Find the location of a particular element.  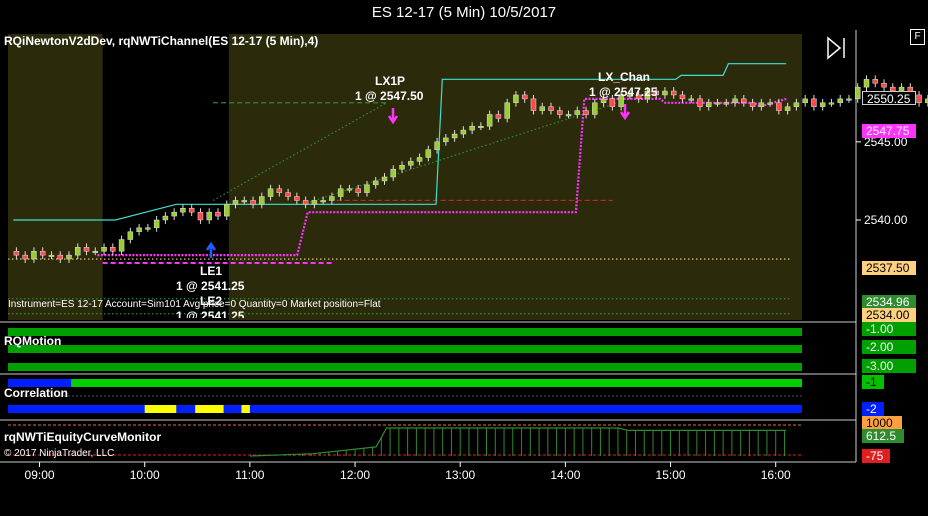

motion-marker-1: -1.00 is located at coordinates (889, 329).